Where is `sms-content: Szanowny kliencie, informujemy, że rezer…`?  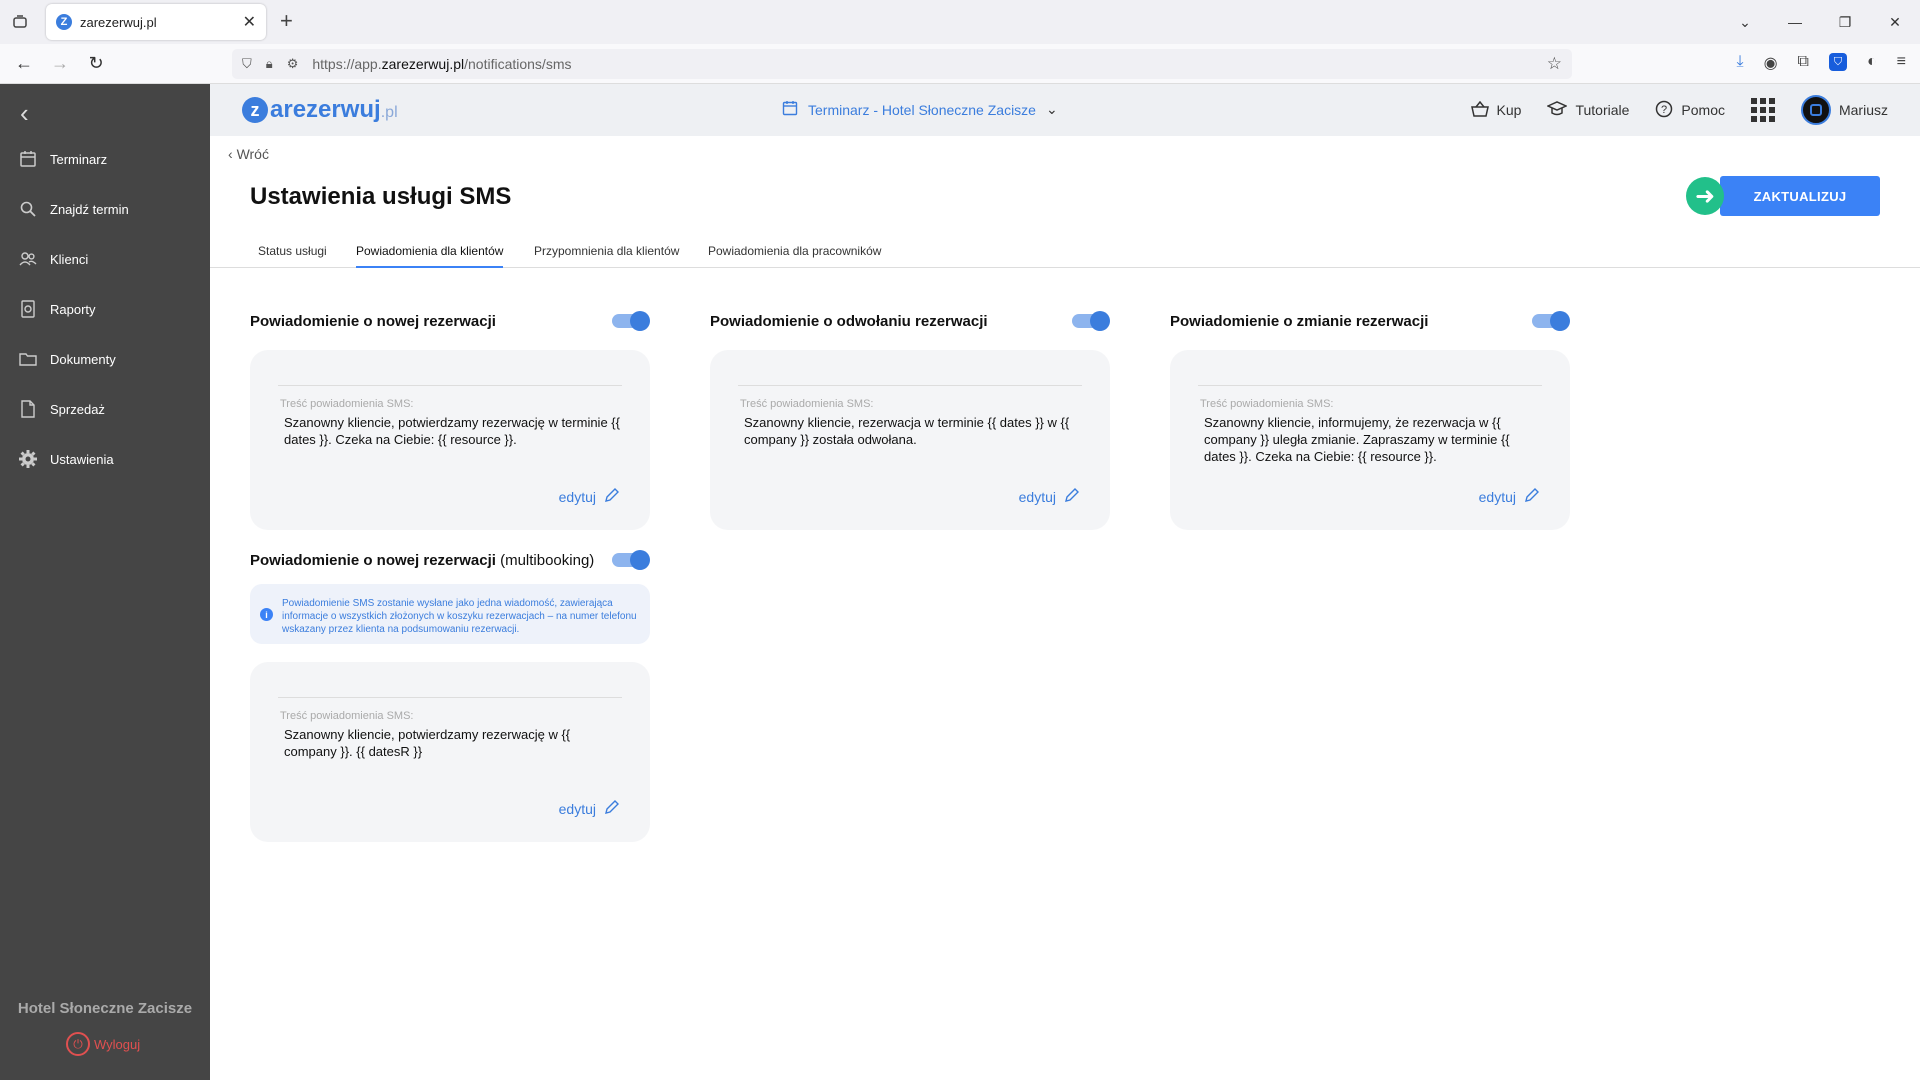 sms-content: Szanowny kliencie, informujemy, że rezer… is located at coordinates (1357, 439).